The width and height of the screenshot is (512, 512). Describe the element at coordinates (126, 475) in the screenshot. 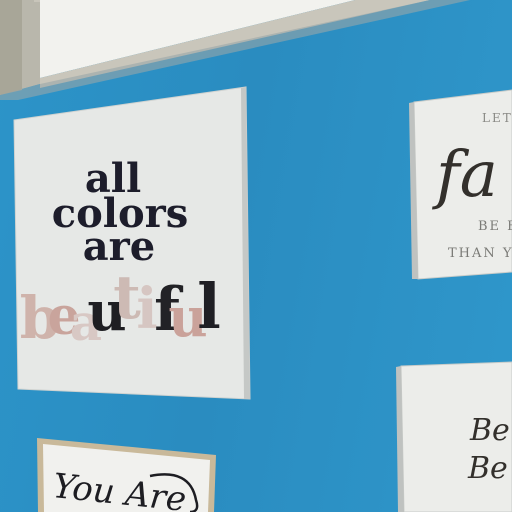

I see `bottom-left-sign: You Are` at that location.